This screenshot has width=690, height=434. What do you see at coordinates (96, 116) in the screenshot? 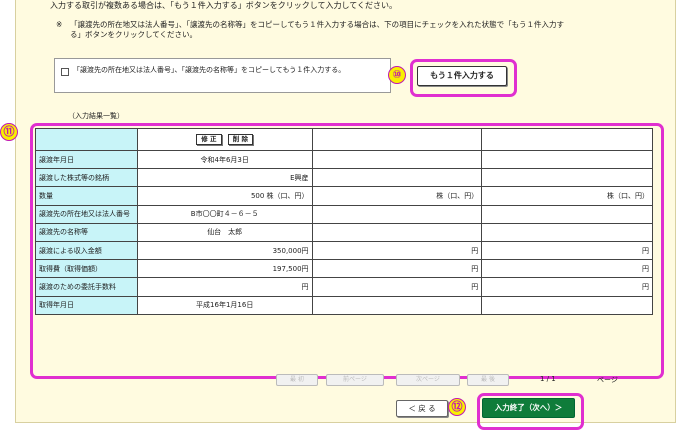
I see `results-list-label: （入力結果一覧）` at bounding box center [96, 116].